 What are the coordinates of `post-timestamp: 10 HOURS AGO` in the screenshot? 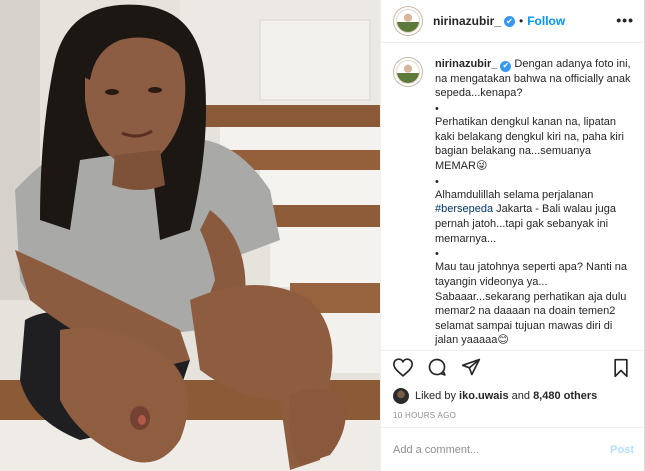 It's located at (512, 416).